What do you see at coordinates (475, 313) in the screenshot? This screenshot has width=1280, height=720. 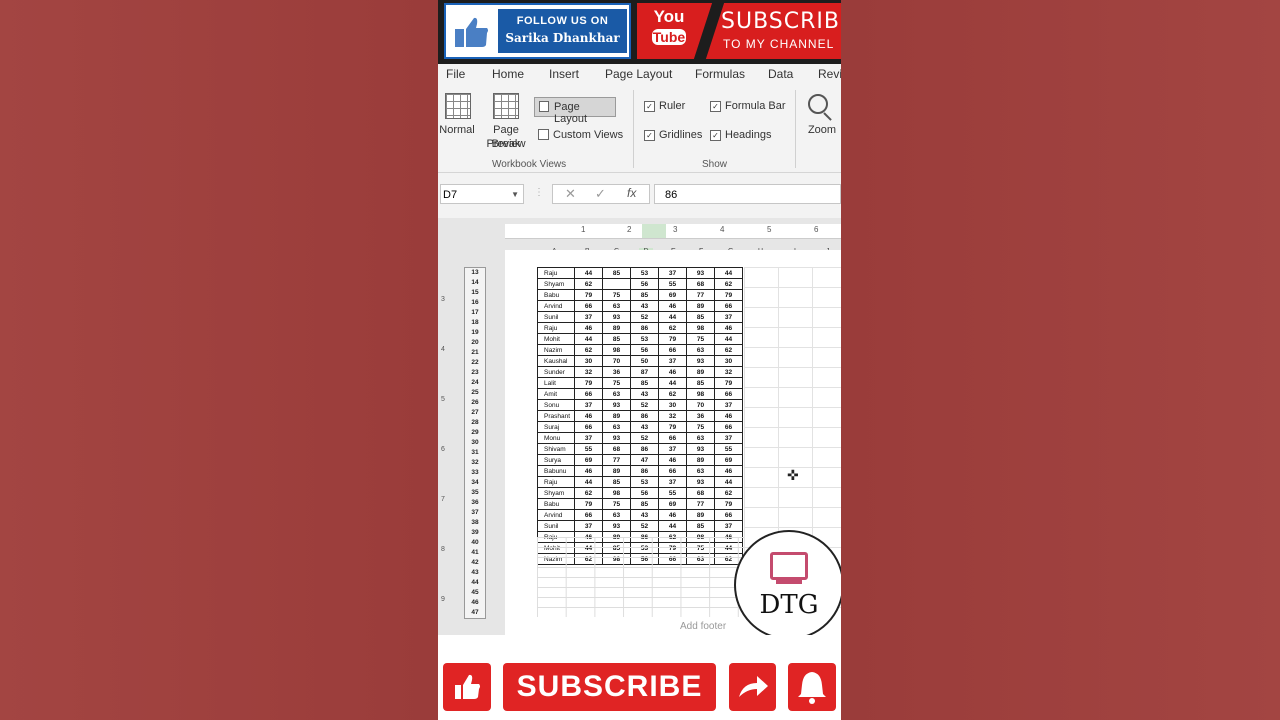 I see `row-header: 17` at bounding box center [475, 313].